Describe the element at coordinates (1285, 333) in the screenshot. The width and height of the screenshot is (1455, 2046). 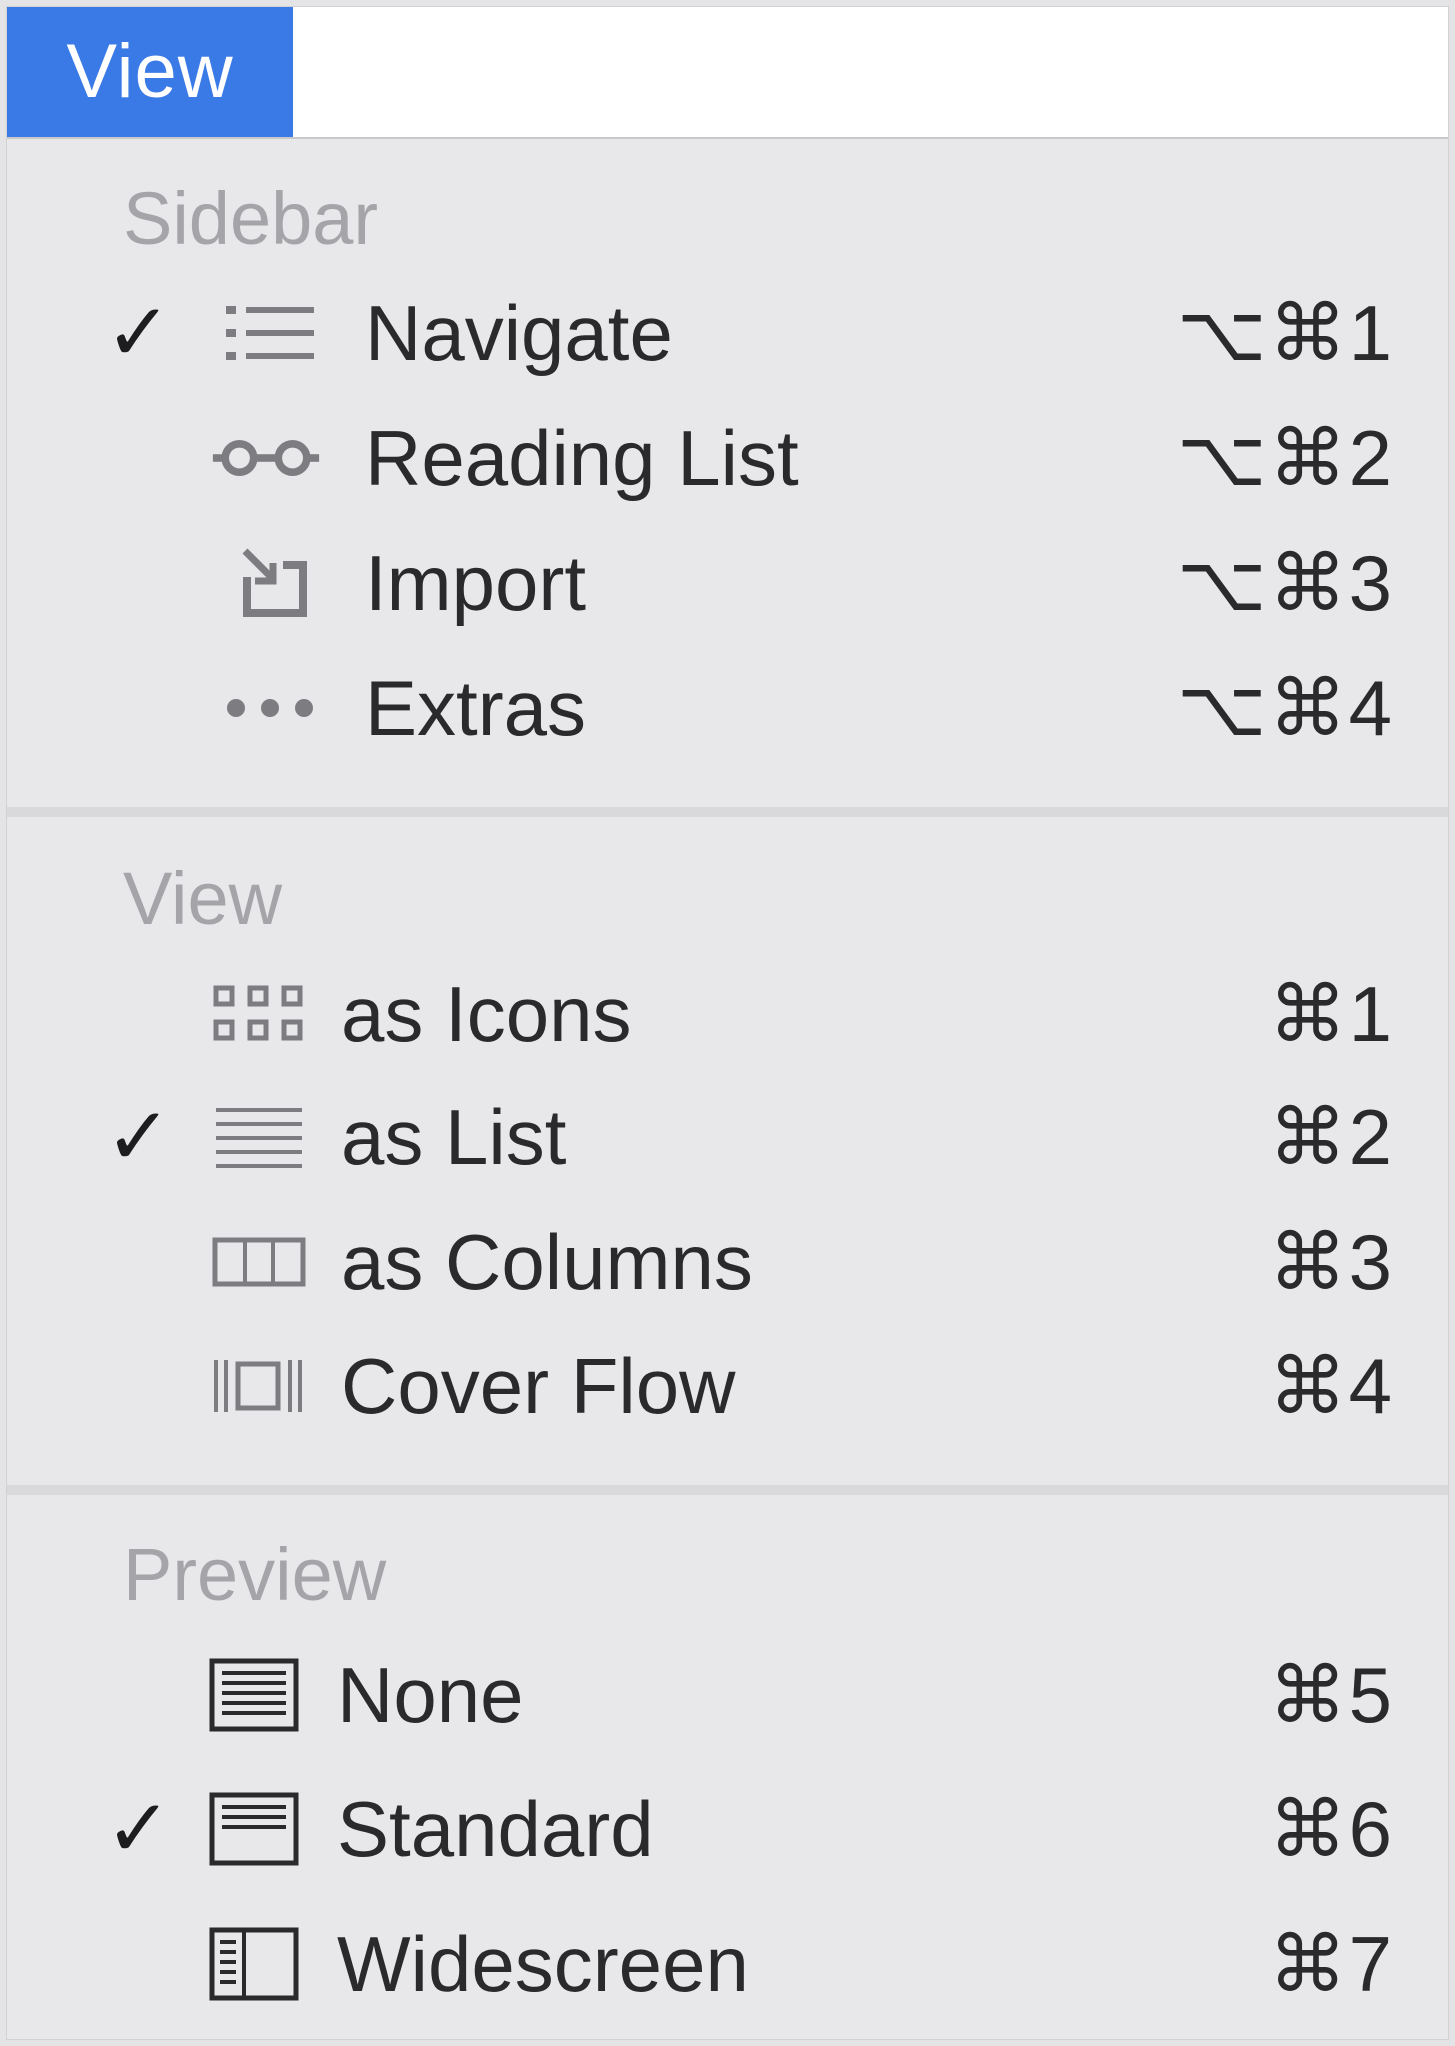
I see `menu-item-shortcut: ⌥⌘1` at that location.